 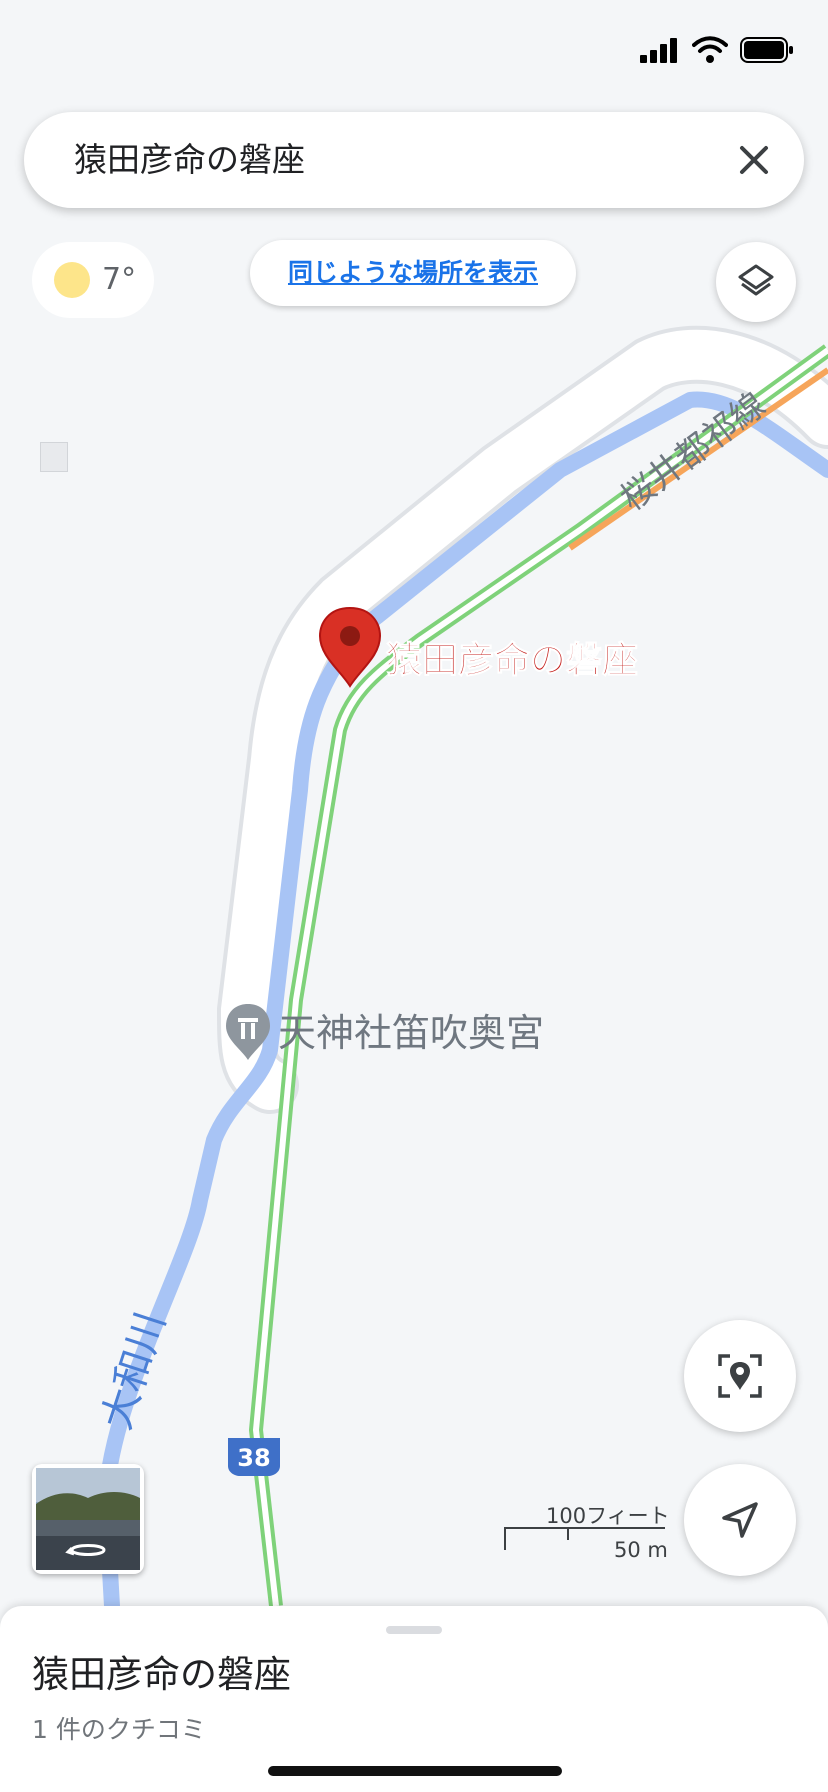 What do you see at coordinates (93, 280) in the screenshot?
I see `weather-chip: 7°` at bounding box center [93, 280].